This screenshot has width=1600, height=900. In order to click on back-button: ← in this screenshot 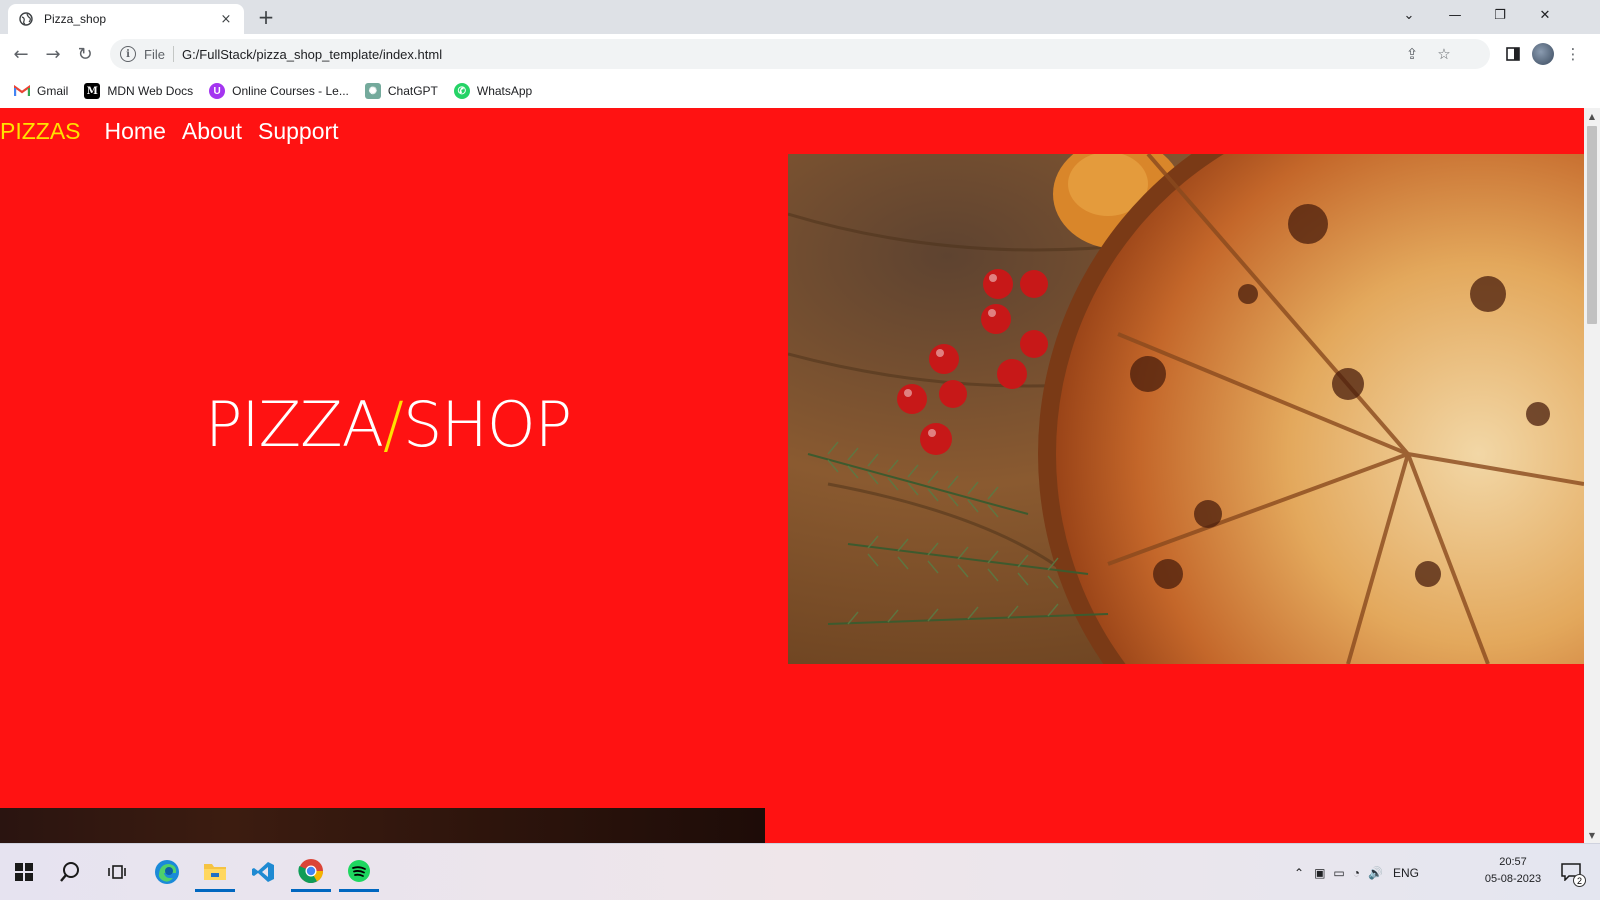, I will do `click(21, 54)`.